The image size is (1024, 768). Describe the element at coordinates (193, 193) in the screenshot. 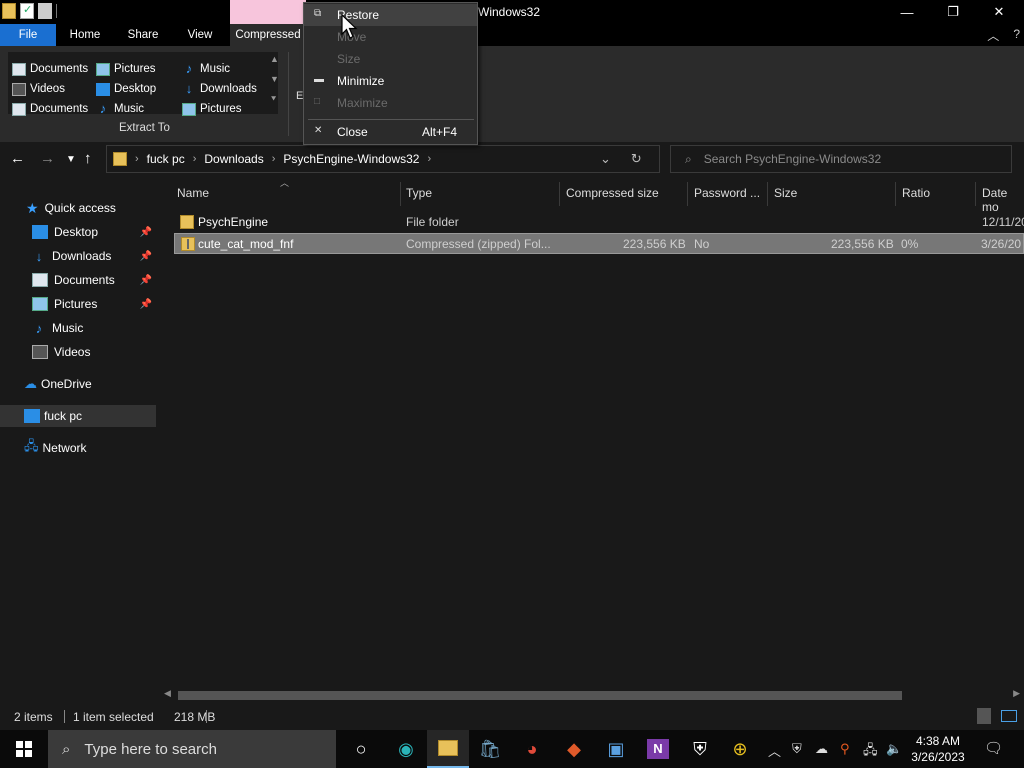

I see `column-name: Name` at that location.